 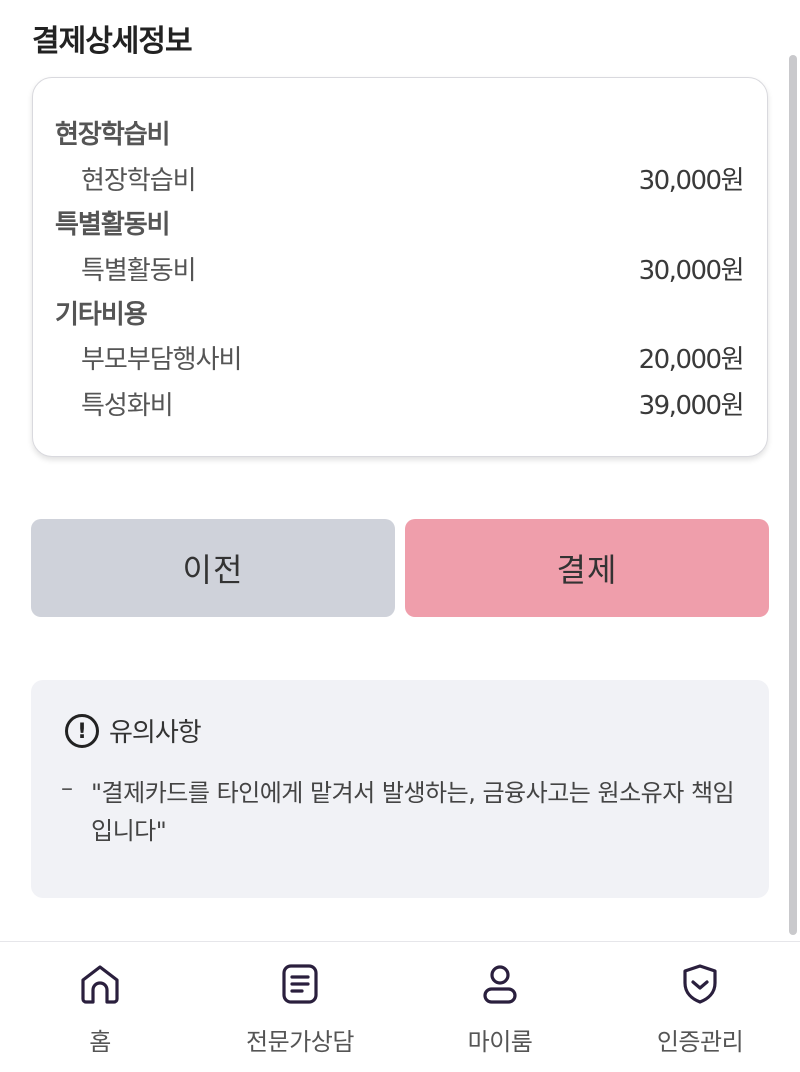 What do you see at coordinates (113, 135) in the screenshot?
I see `fee-group-title: 현장학습비` at bounding box center [113, 135].